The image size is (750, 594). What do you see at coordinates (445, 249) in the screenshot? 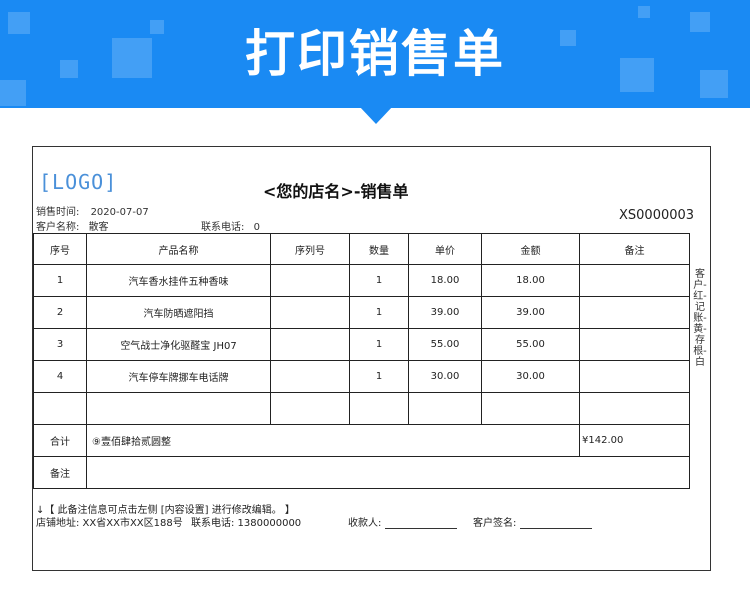
I see `column-header: 单价` at bounding box center [445, 249].